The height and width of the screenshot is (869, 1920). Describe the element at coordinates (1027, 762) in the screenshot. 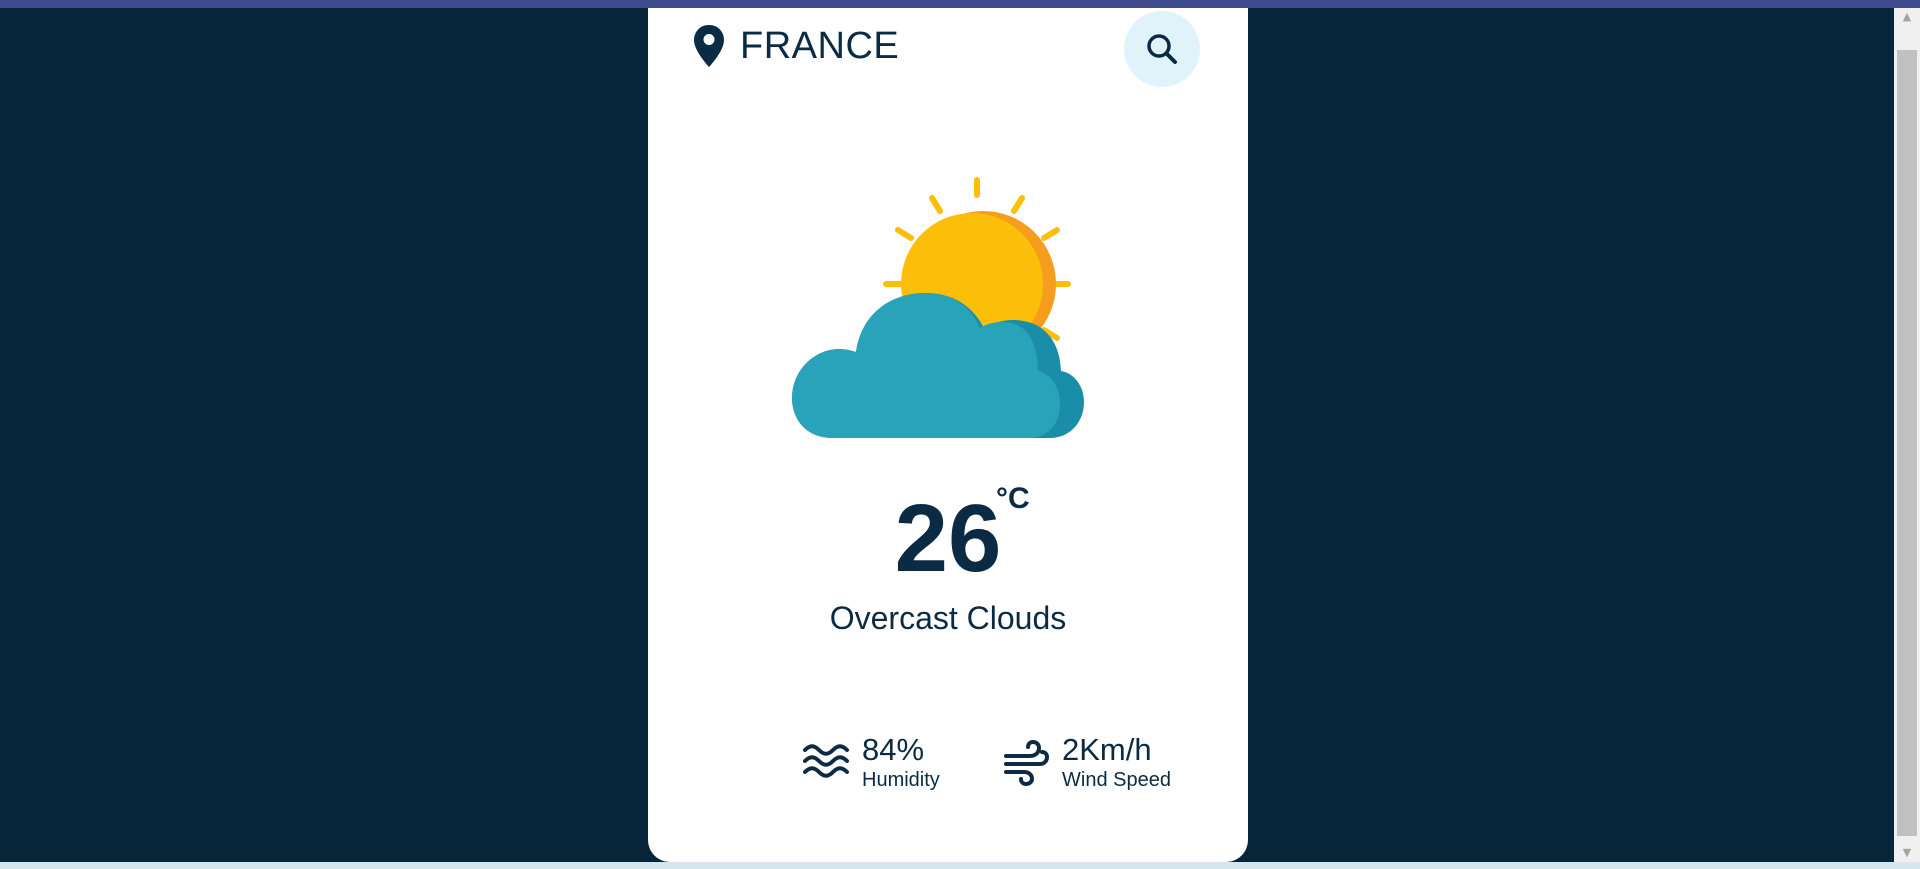

I see `wind-icon` at that location.